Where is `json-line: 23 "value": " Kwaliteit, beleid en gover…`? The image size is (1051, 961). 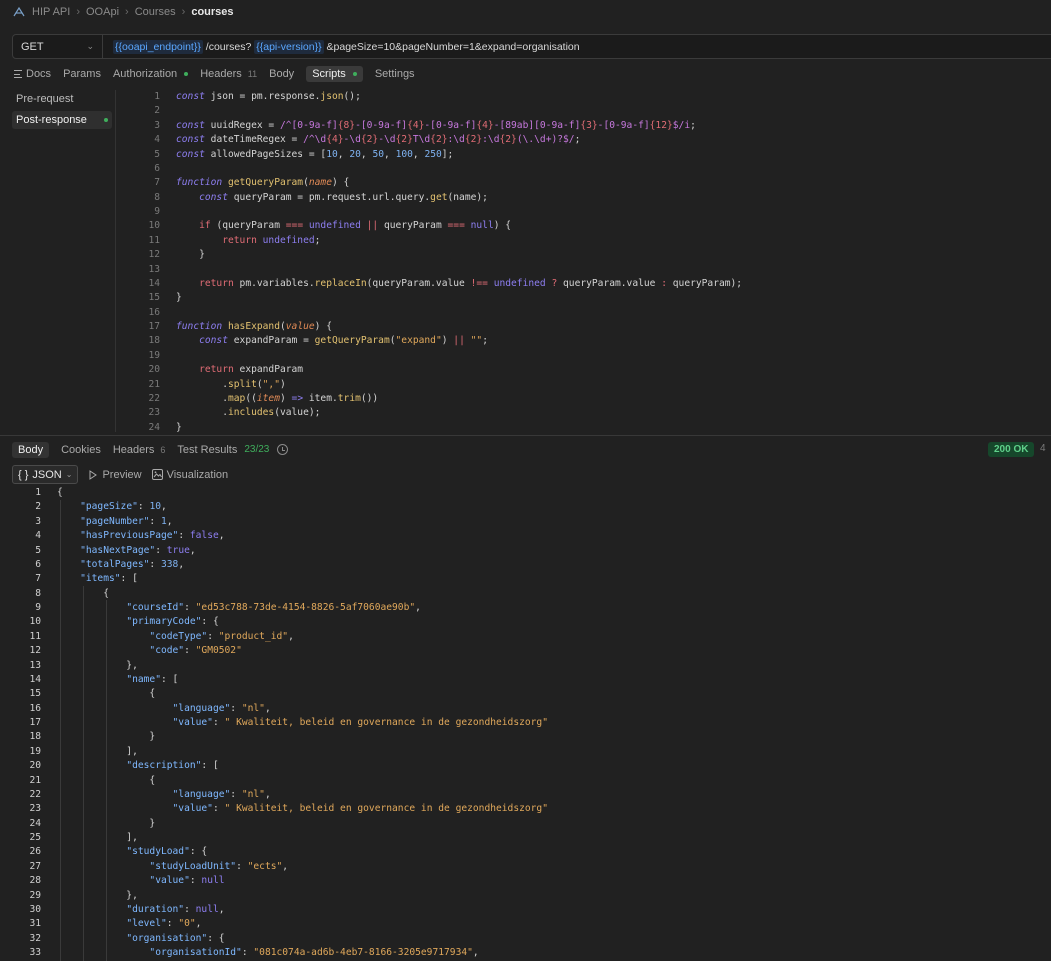
json-line: 23 "value": " Kwaliteit, beleid en gover… is located at coordinates (525, 809).